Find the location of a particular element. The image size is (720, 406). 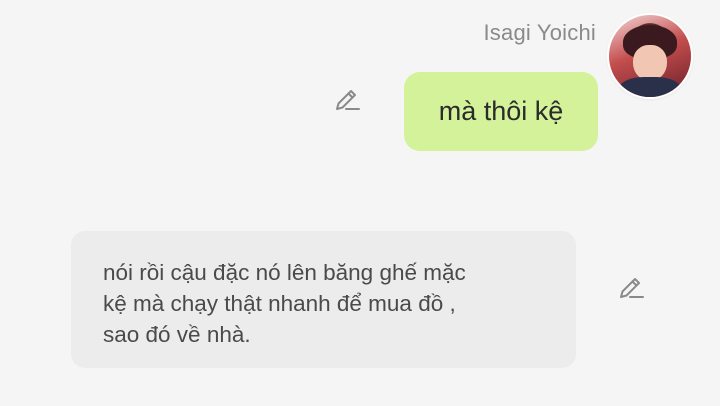

message-bubble-outgoing: mà thôi kệ is located at coordinates (501, 111).